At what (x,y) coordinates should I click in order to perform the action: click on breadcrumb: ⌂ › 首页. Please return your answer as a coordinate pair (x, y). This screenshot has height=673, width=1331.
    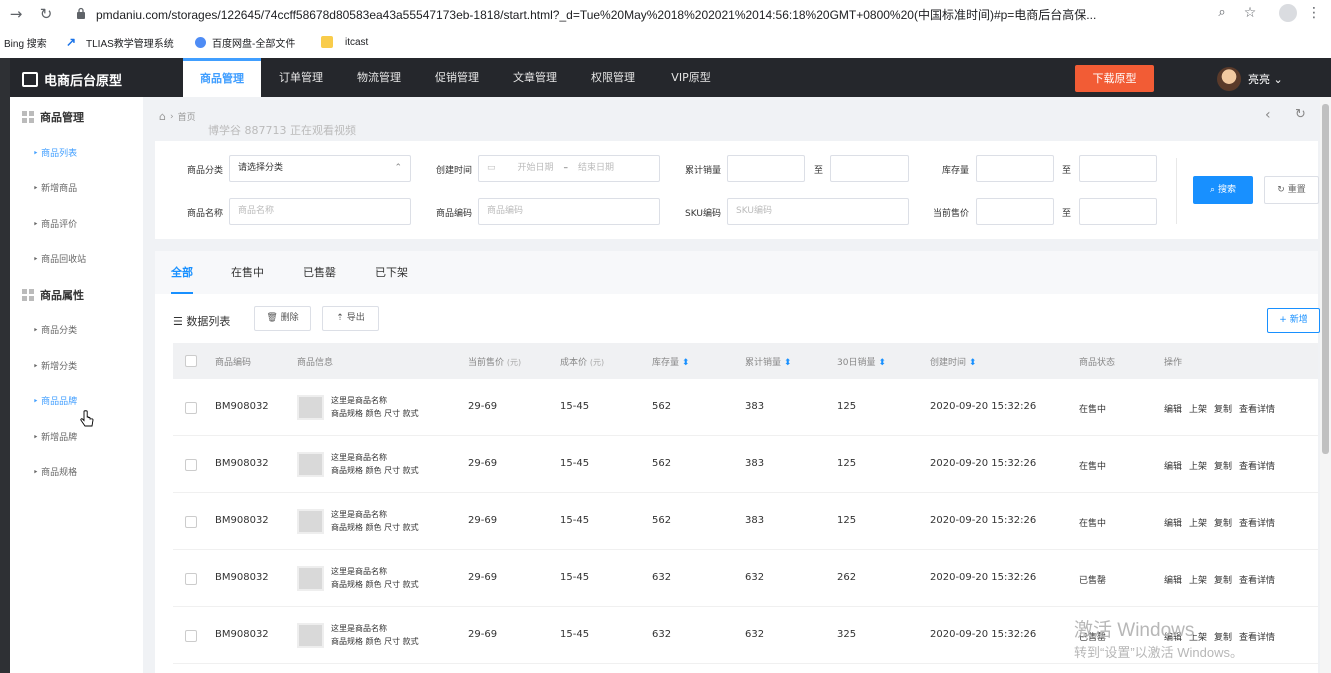
    Looking at the image, I should click on (177, 116).